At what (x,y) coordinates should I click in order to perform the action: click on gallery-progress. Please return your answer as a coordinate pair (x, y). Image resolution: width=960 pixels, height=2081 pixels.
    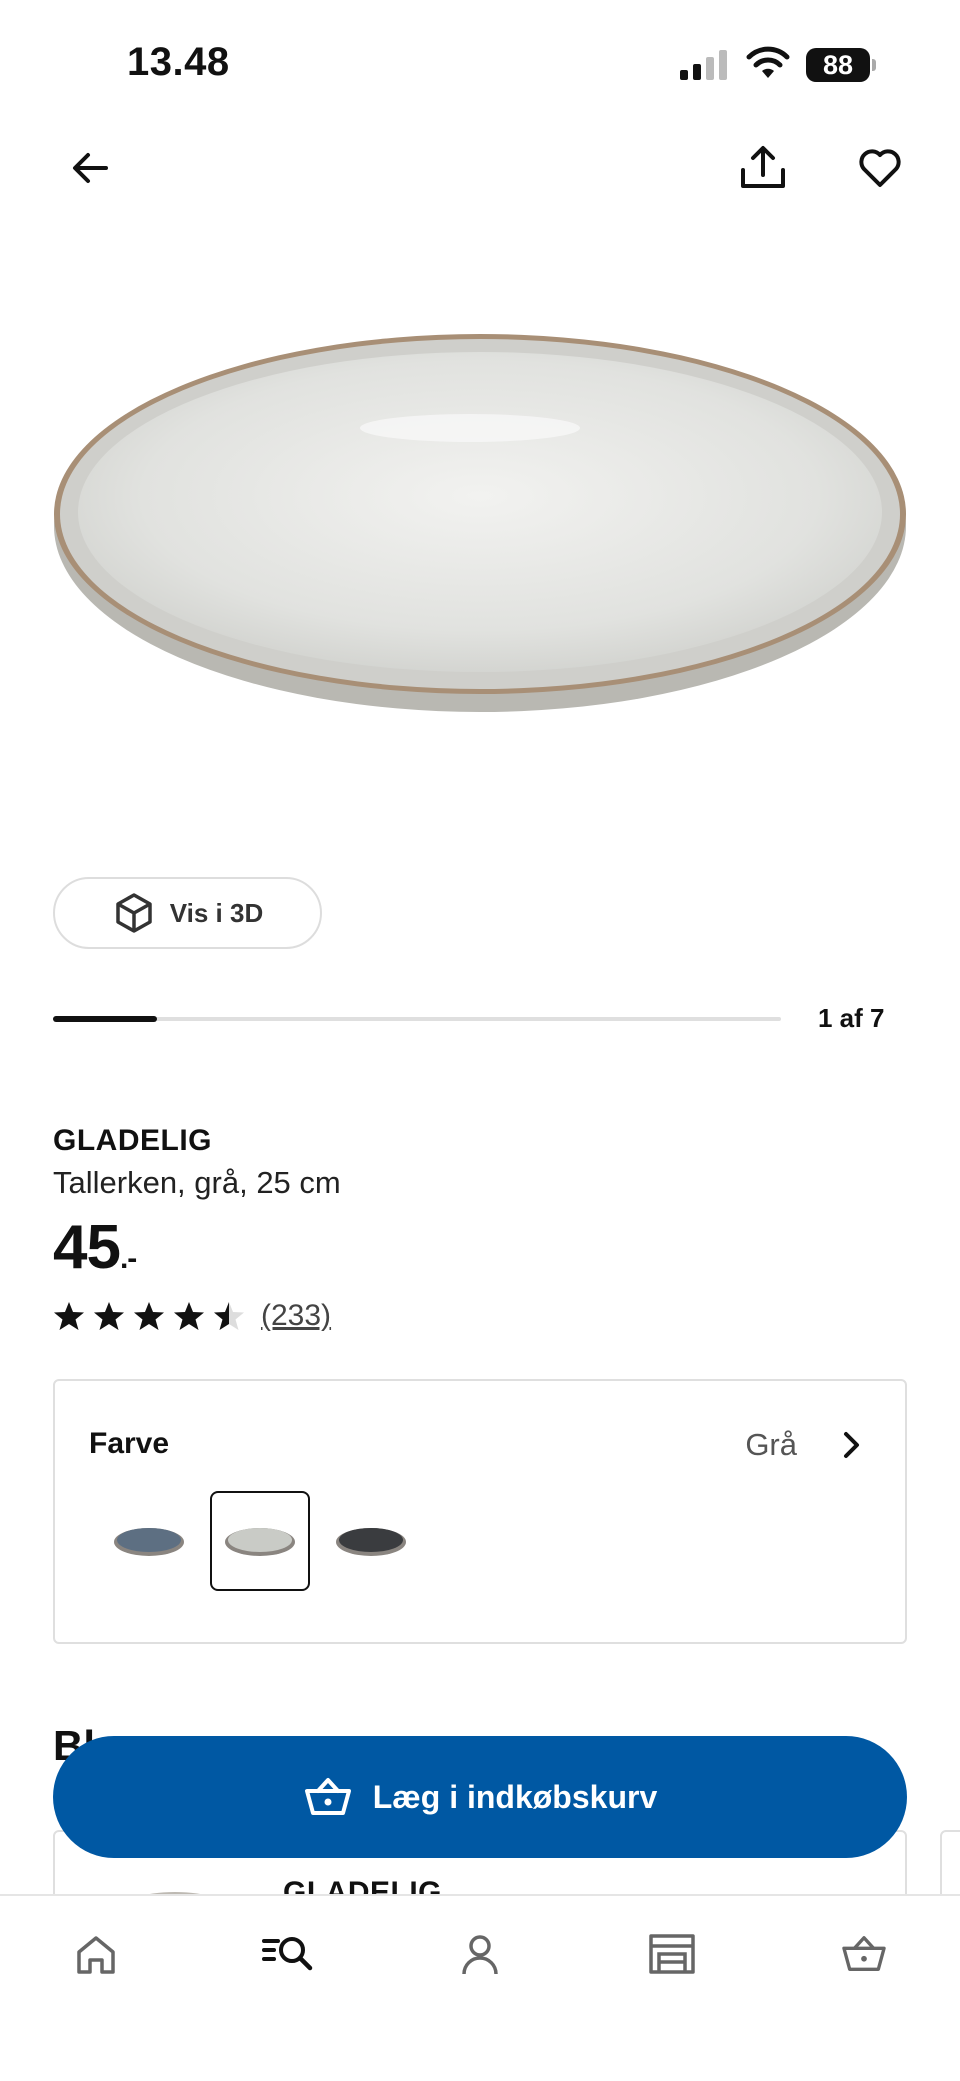
    Looking at the image, I should click on (417, 1019).